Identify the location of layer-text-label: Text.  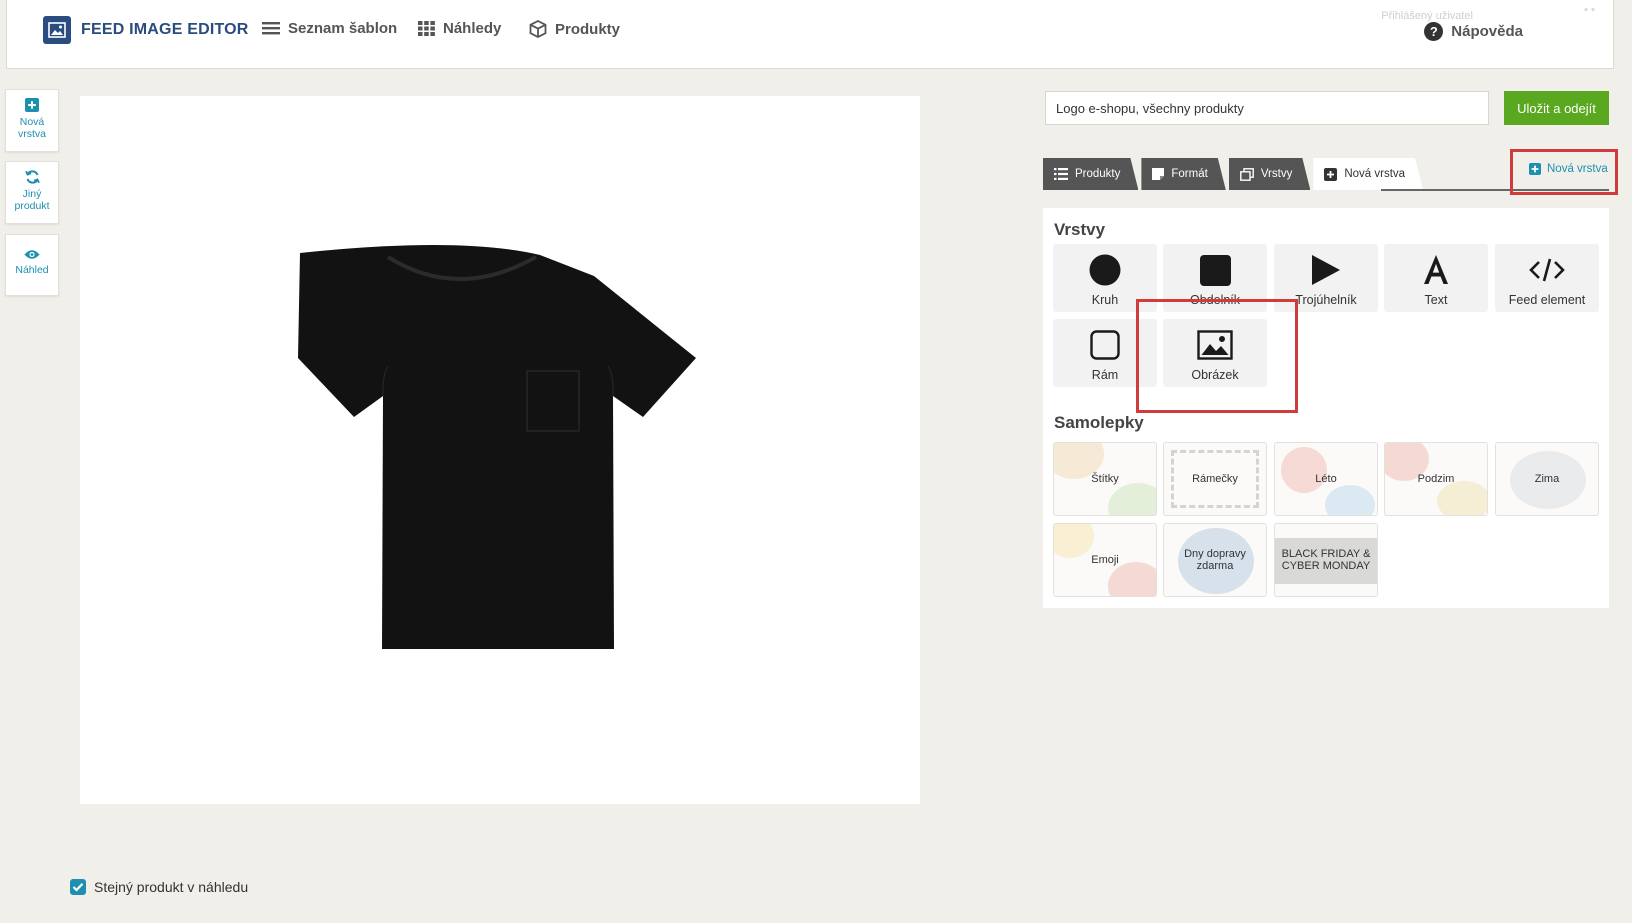
(1436, 300).